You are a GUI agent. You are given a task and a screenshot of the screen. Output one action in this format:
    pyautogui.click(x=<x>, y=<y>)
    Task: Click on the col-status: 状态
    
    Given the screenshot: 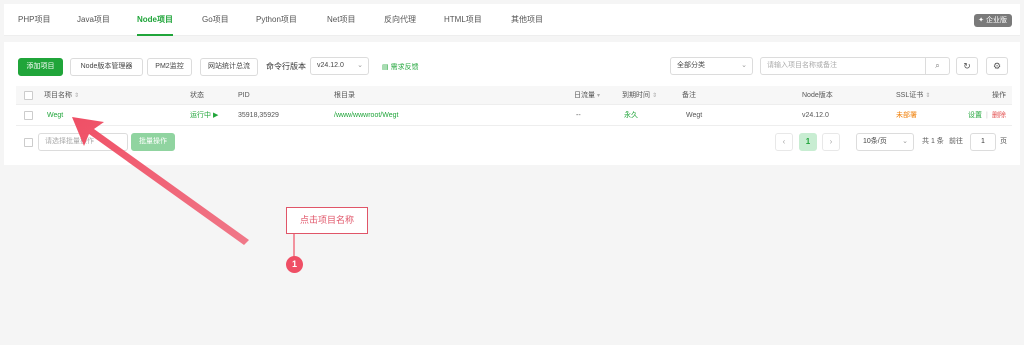 What is the action you would take?
    pyautogui.click(x=197, y=95)
    